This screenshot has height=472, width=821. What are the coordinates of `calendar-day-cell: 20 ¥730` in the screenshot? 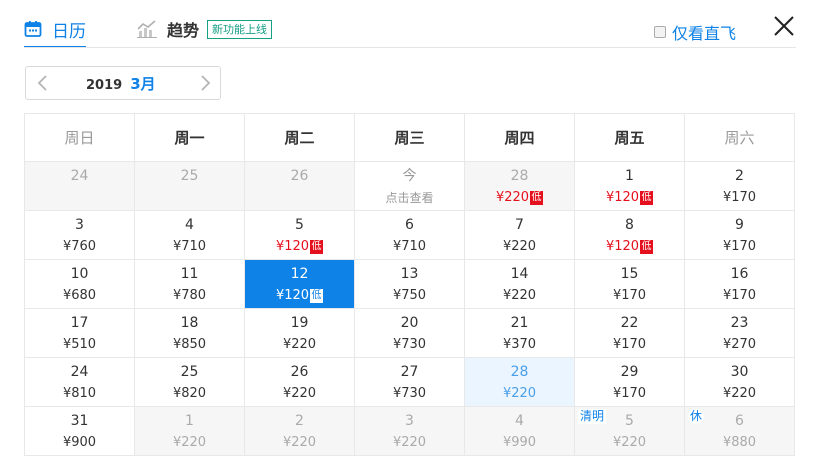 It's located at (409, 333).